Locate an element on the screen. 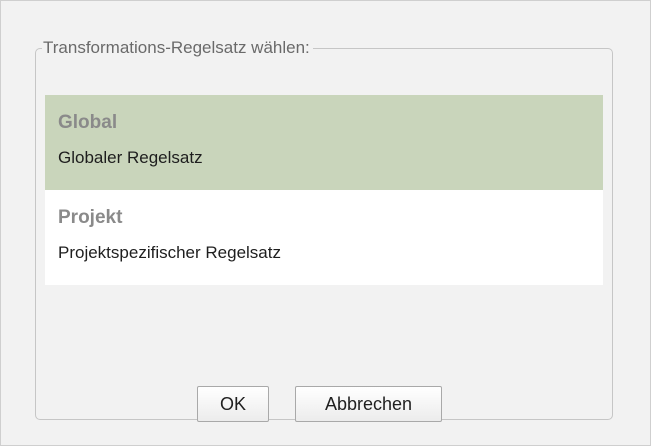  cancel-button: Abbrechen is located at coordinates (368, 404).